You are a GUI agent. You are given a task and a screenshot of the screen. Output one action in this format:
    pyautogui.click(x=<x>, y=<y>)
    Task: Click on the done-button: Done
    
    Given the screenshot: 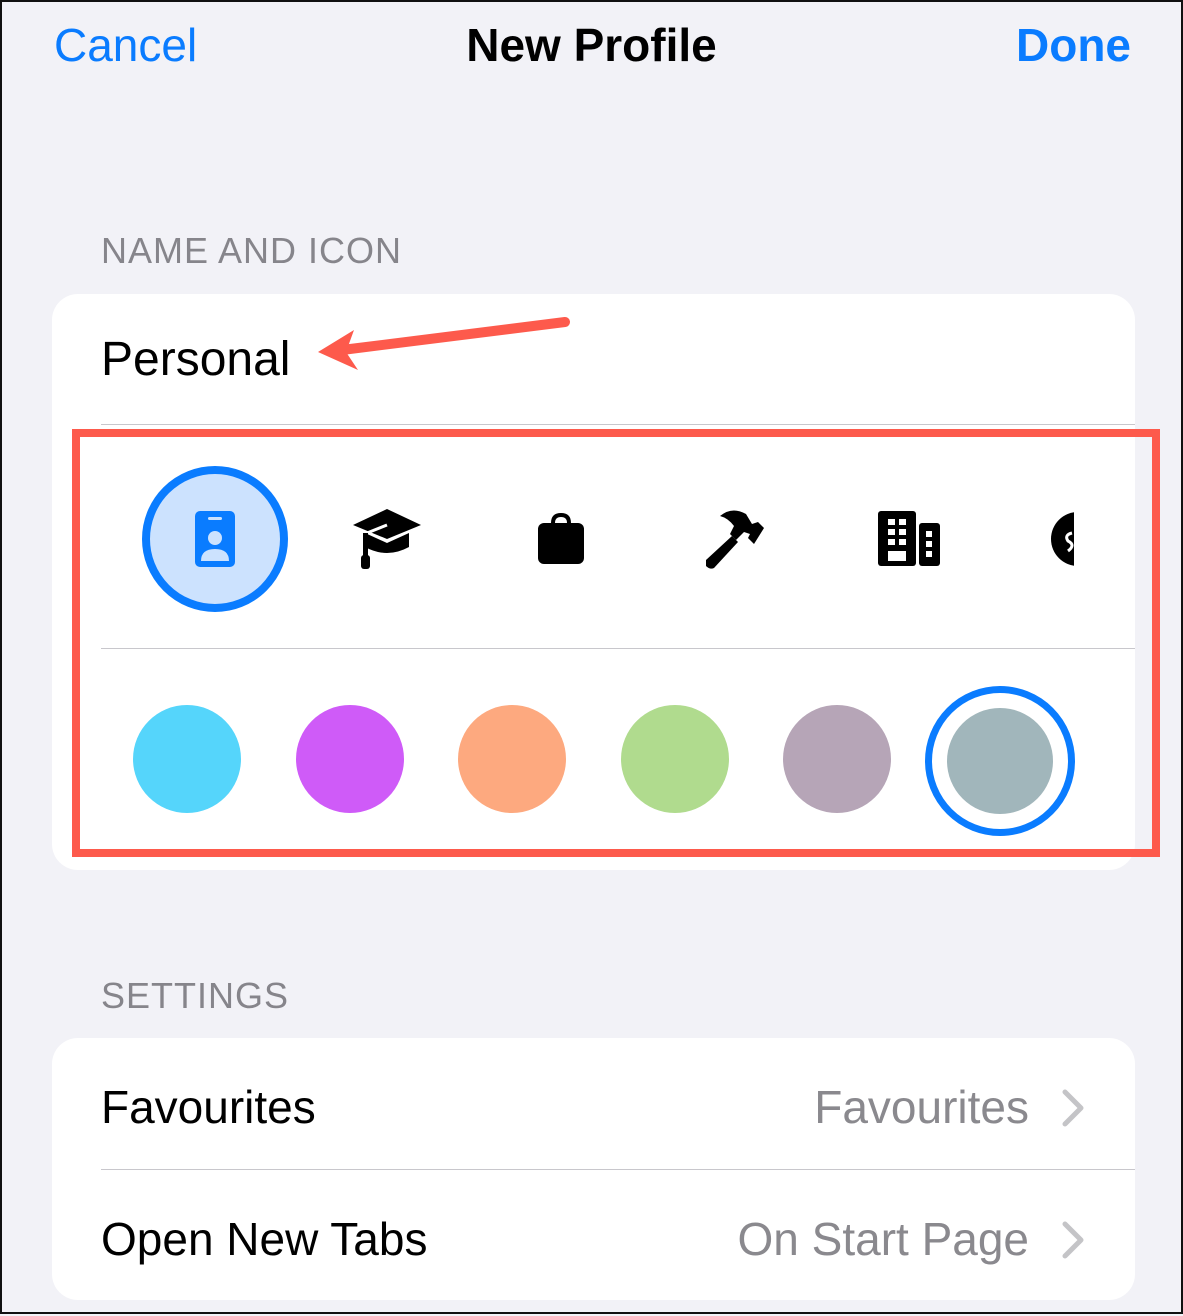 What is the action you would take?
    pyautogui.click(x=1073, y=45)
    